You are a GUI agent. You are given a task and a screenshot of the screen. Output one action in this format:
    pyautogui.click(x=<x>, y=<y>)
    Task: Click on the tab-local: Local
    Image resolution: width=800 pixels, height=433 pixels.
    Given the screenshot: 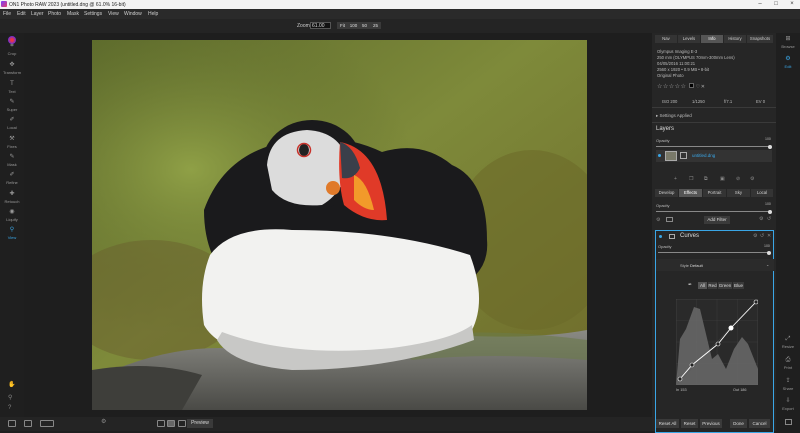 What is the action you would take?
    pyautogui.click(x=762, y=193)
    